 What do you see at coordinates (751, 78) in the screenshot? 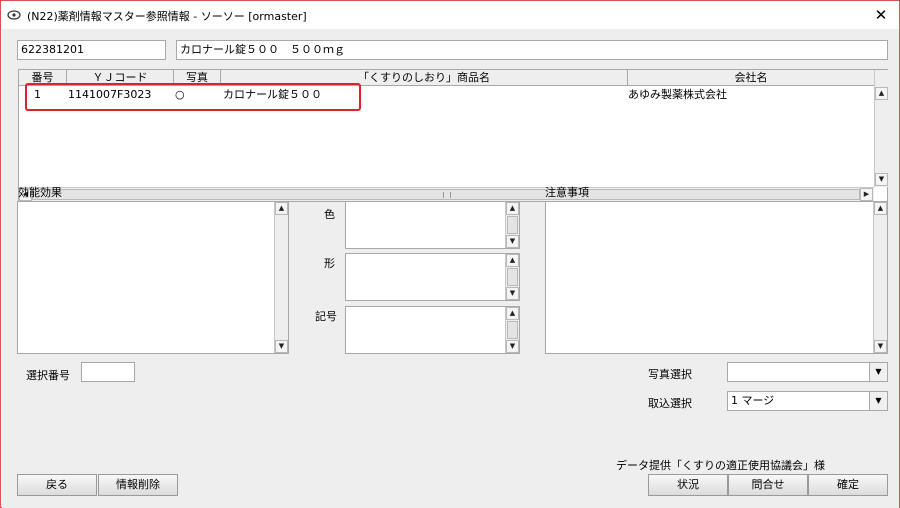
I see `column-header-company: 会社名` at bounding box center [751, 78].